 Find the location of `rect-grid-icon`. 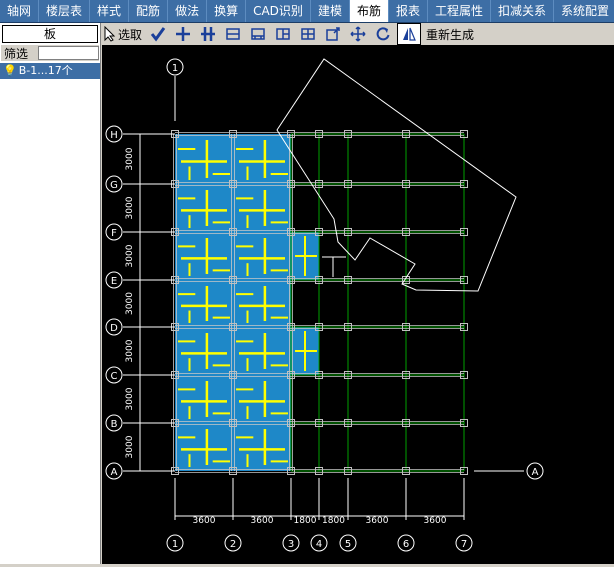

rect-grid-icon is located at coordinates (308, 34).